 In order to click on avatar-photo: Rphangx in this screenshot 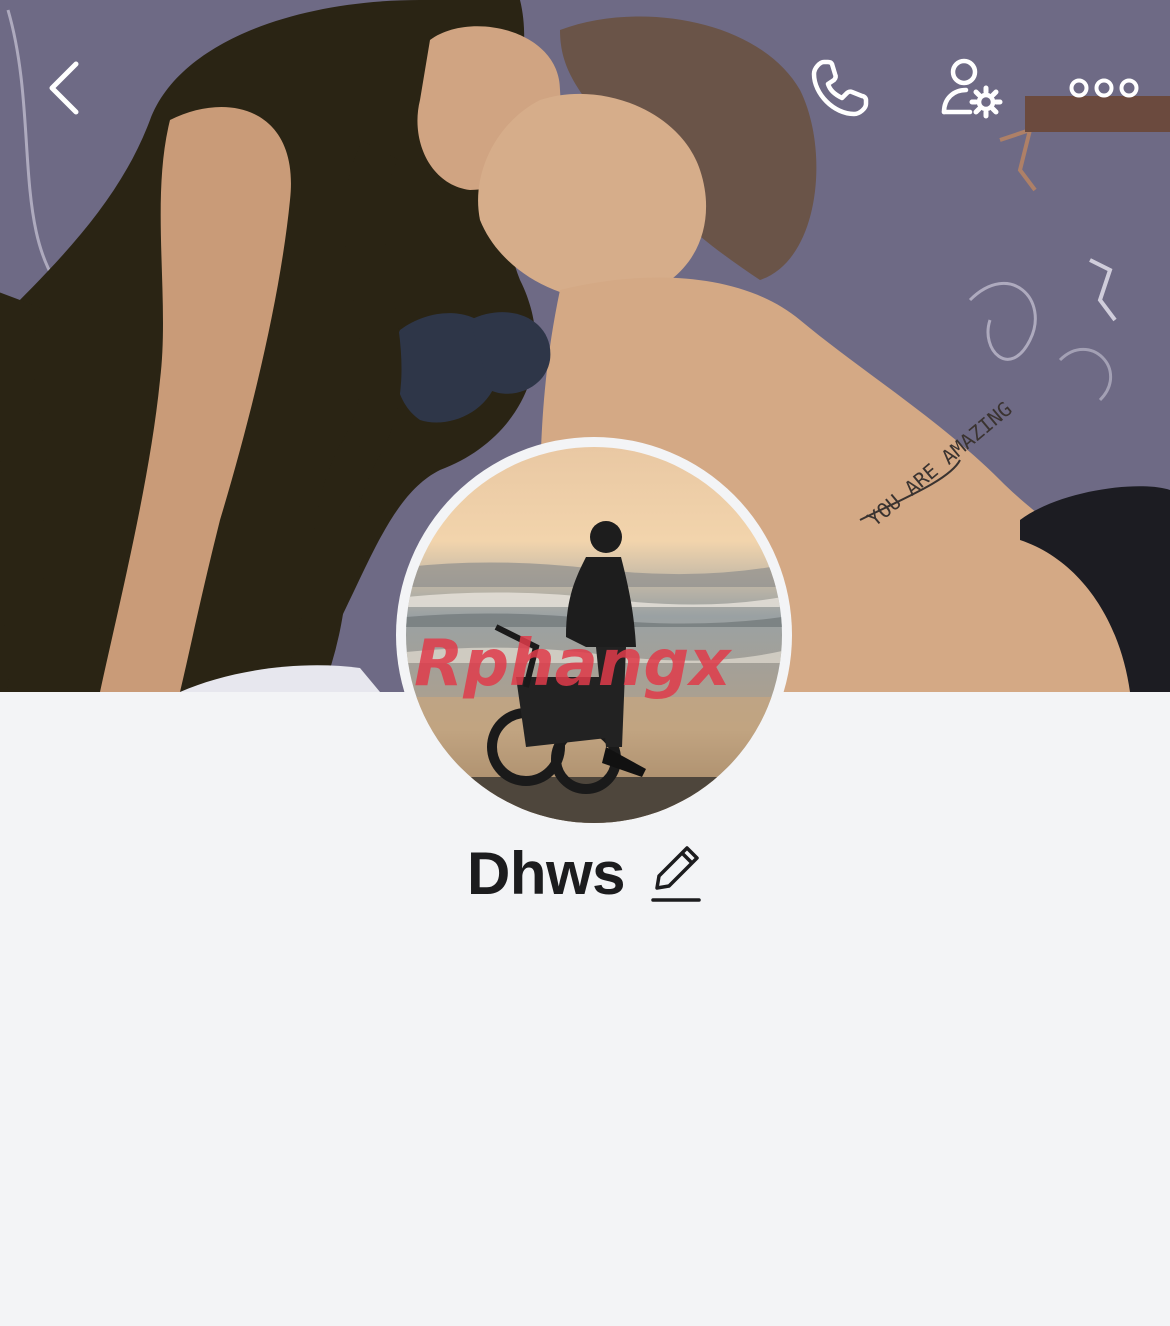, I will do `click(594, 635)`.